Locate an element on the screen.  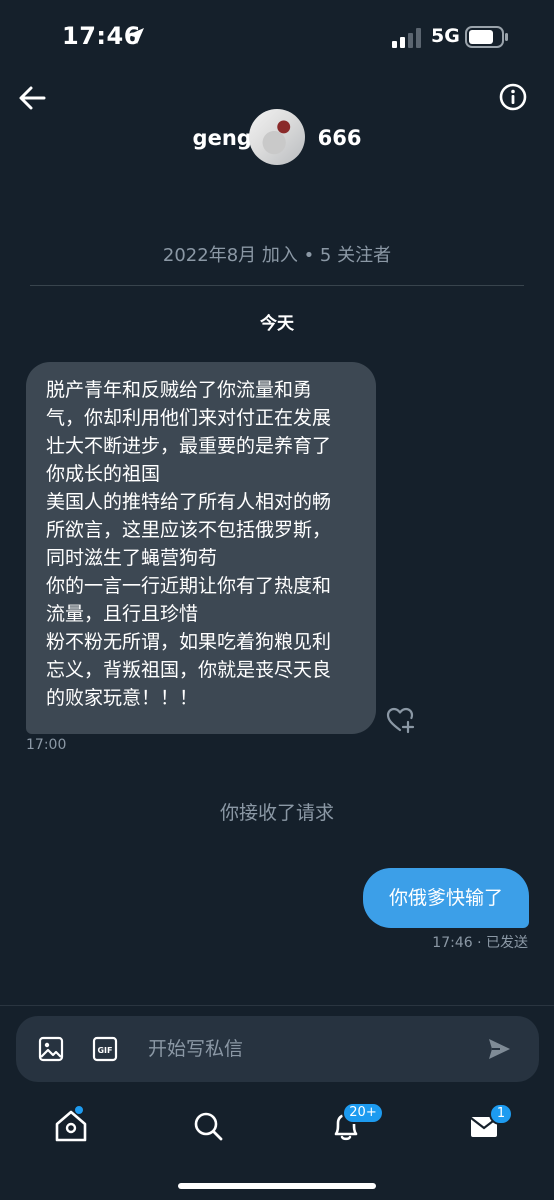
outgoing-message-status: 17:46 · 已发送 is located at coordinates (480, 943).